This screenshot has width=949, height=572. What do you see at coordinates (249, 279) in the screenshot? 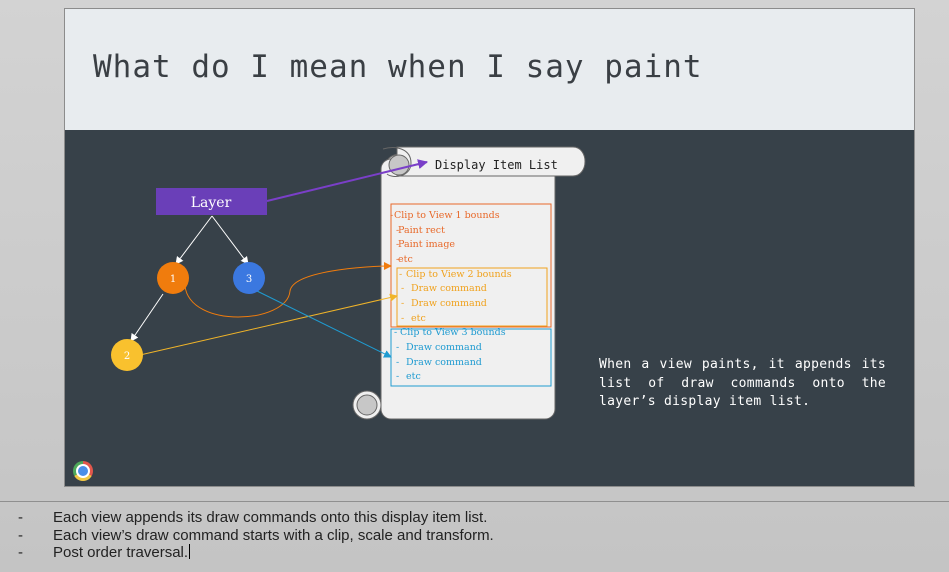
I see `view-node-label: 3` at bounding box center [249, 279].